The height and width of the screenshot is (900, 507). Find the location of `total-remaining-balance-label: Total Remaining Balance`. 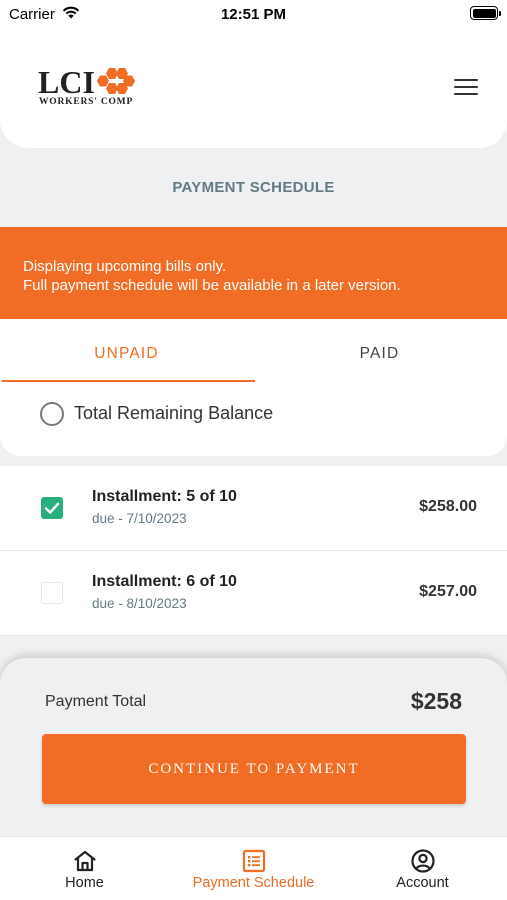

total-remaining-balance-label: Total Remaining Balance is located at coordinates (174, 413).